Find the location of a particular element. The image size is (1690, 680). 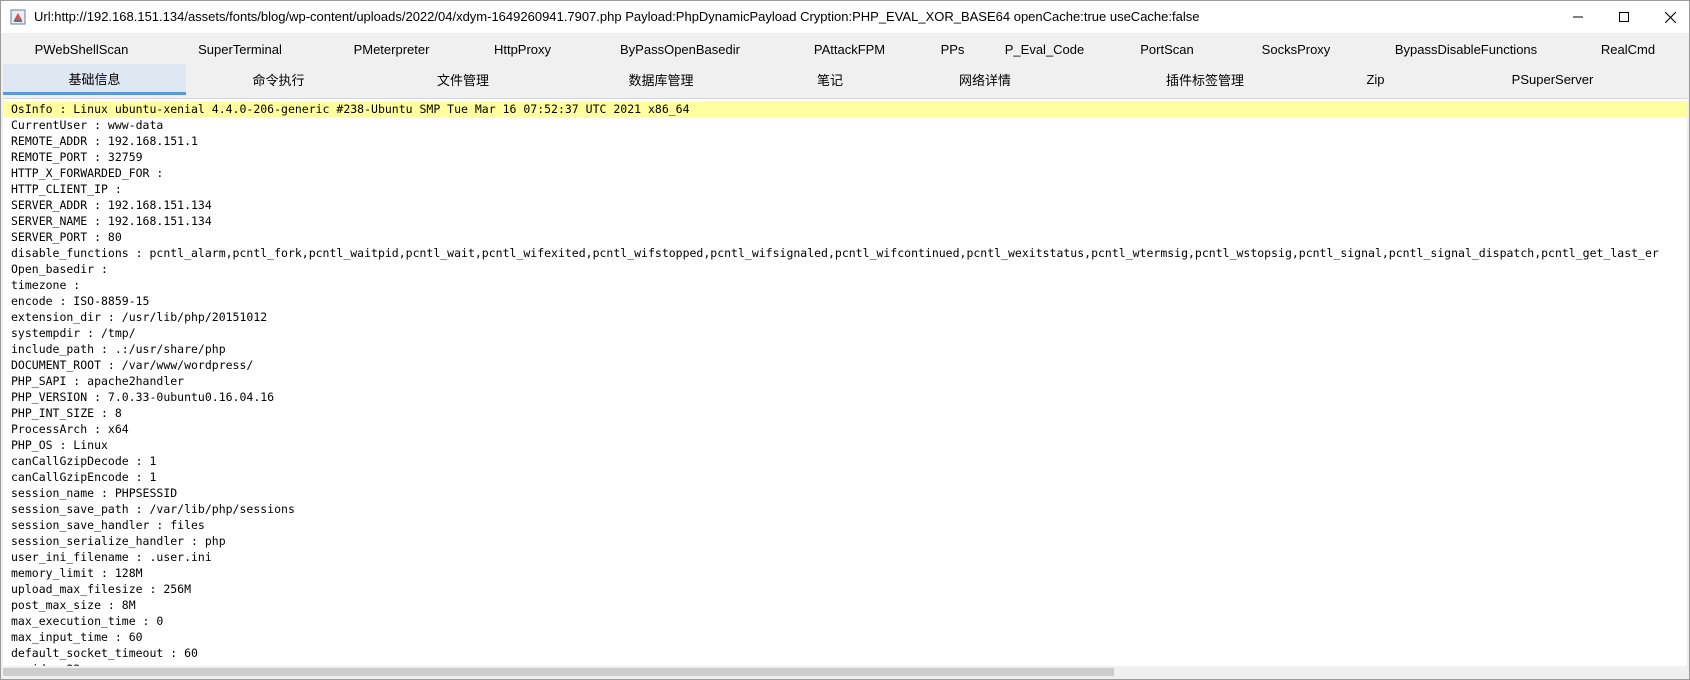

tab-database-manager: 数据库管理 is located at coordinates (661, 79).